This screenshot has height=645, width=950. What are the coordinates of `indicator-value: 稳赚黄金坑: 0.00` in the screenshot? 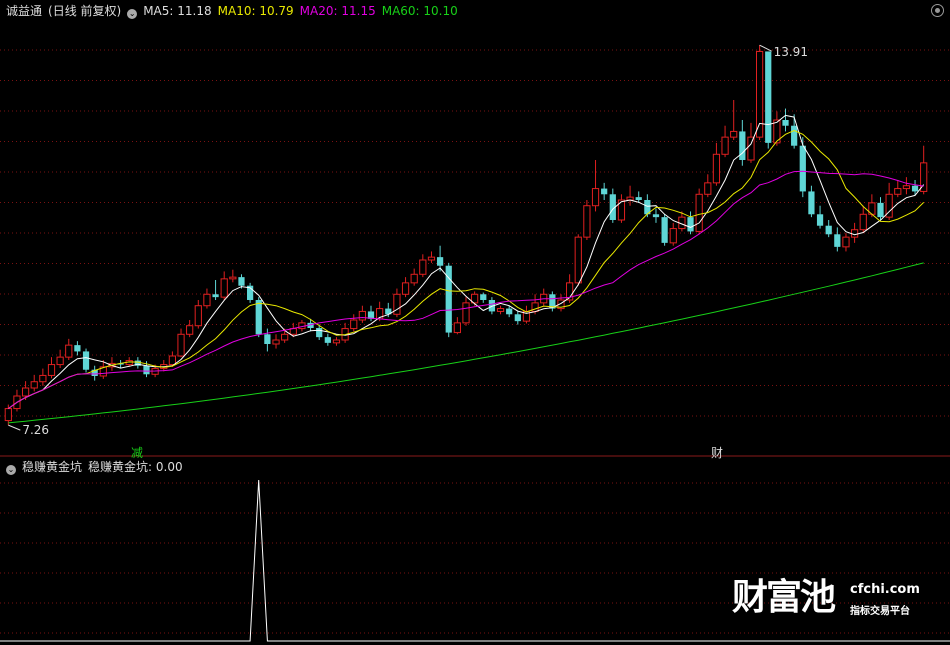 It's located at (135, 467).